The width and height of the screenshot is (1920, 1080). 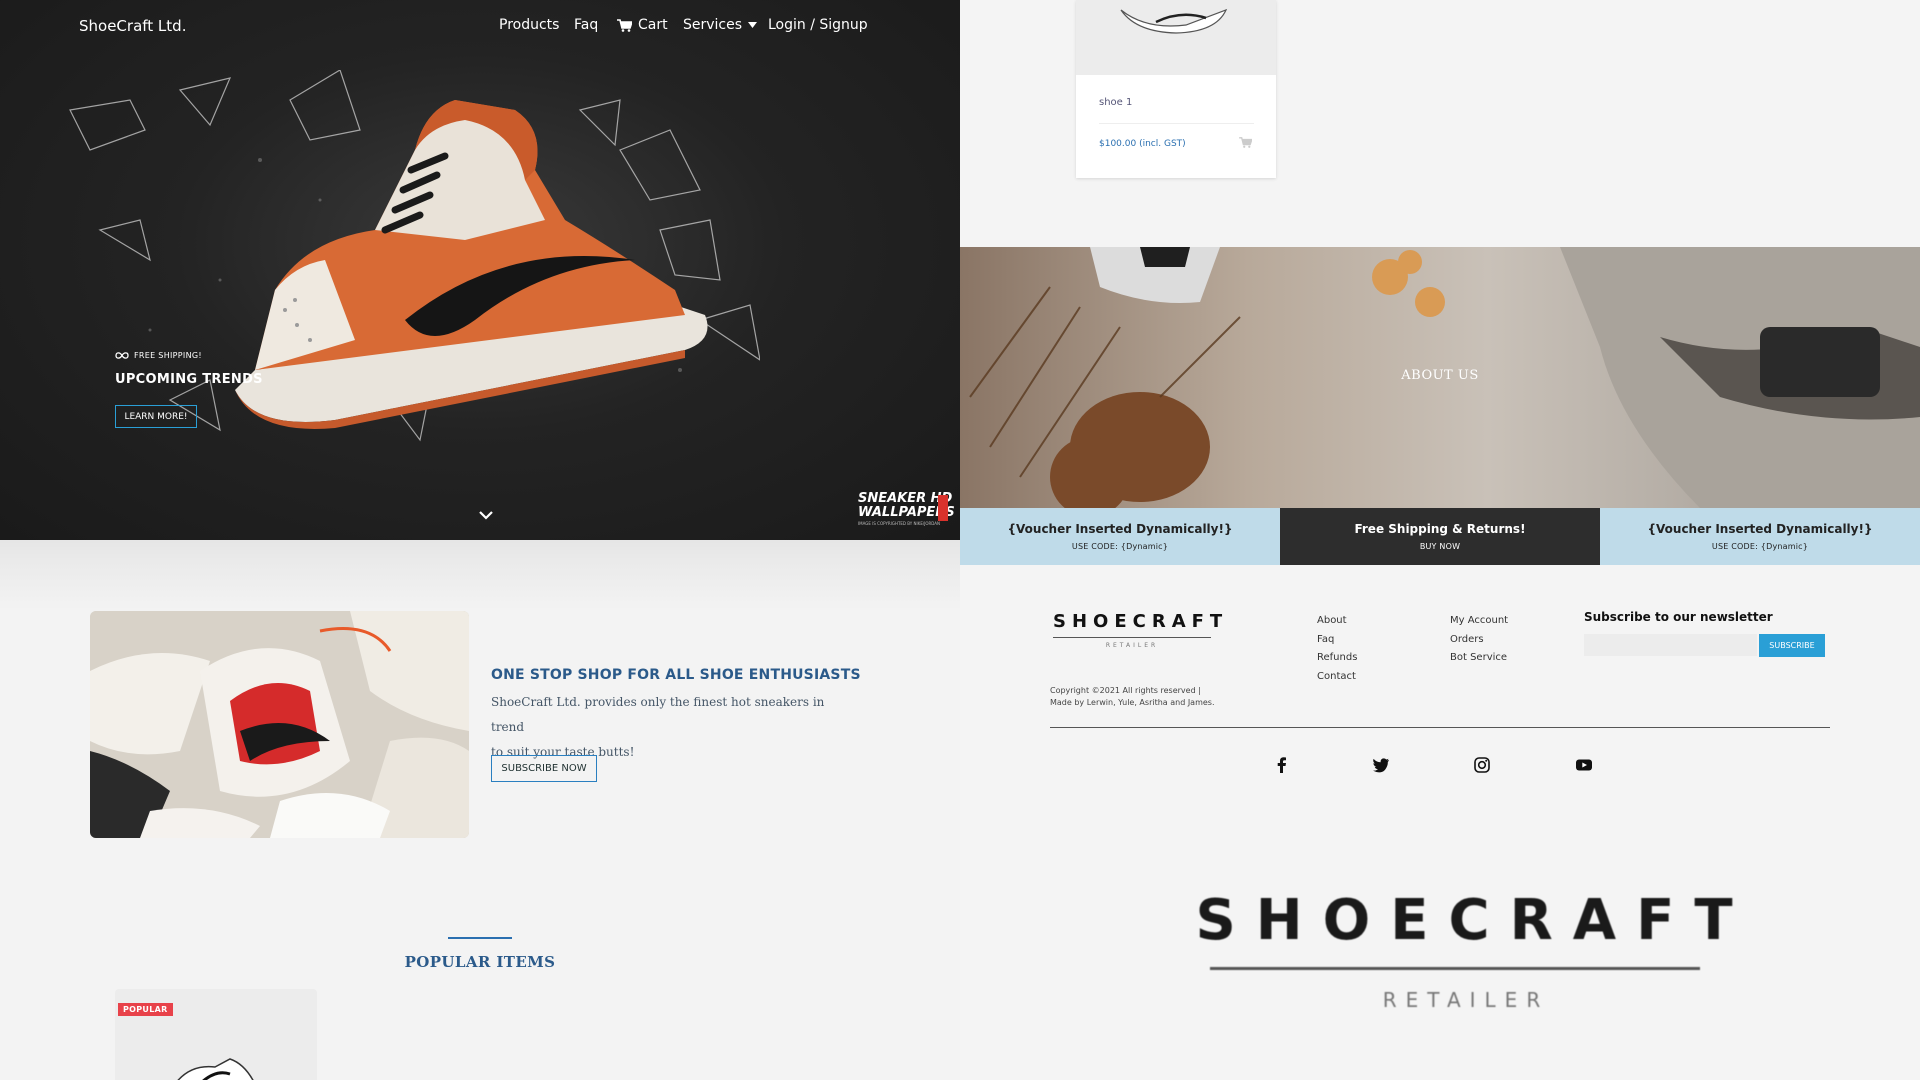 I want to click on instagram-icon, so click(x=1482, y=765).